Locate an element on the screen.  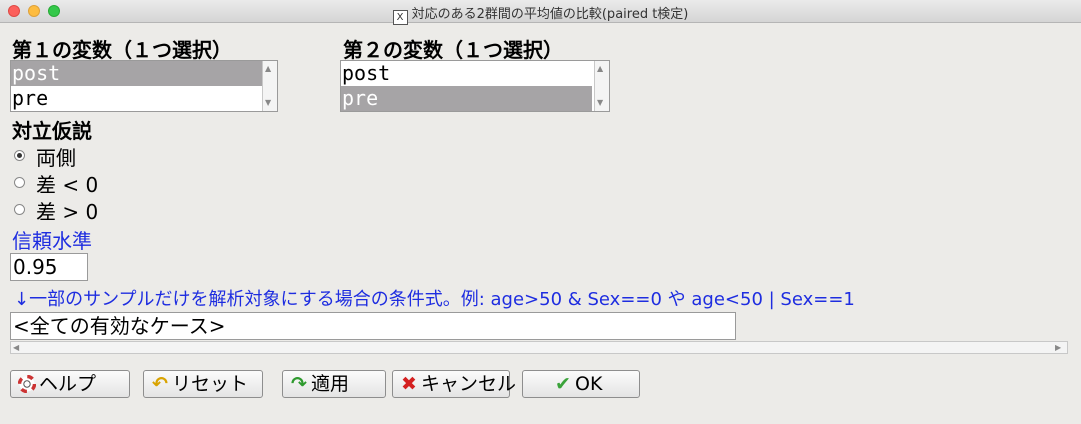
scroll-right-icon: ▶ is located at coordinates (1058, 348).